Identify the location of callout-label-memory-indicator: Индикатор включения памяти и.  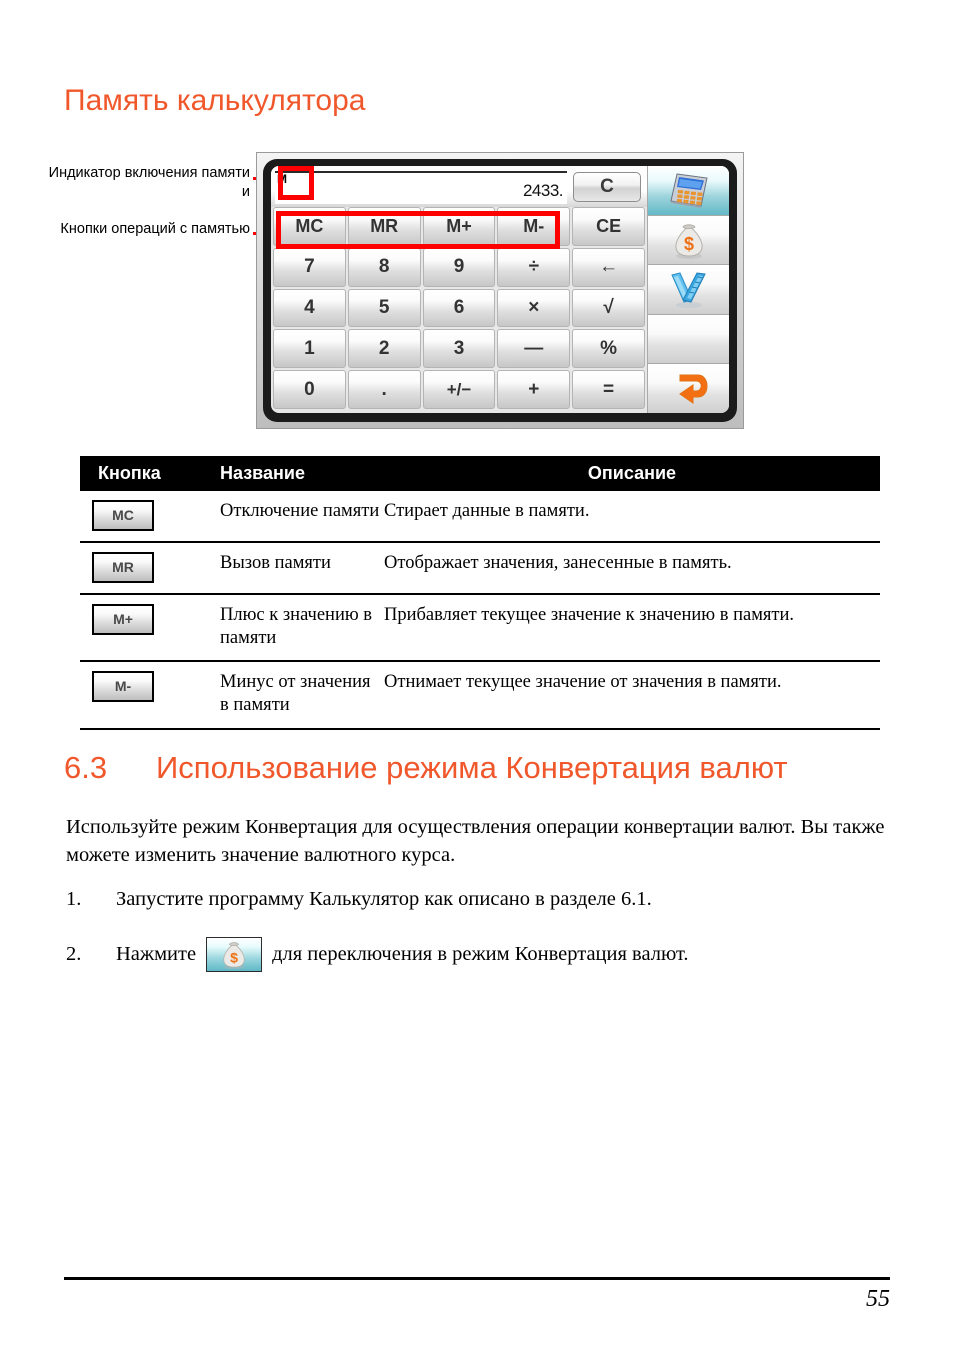
(149, 183).